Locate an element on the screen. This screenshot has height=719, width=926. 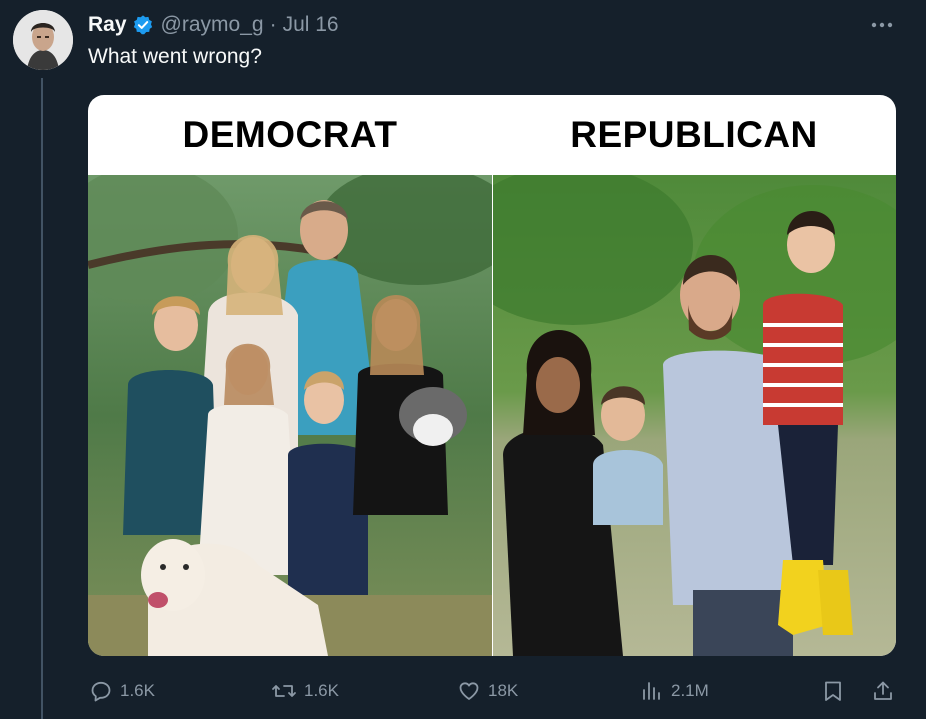
retweet-button: 1.6K is located at coordinates (304, 691).